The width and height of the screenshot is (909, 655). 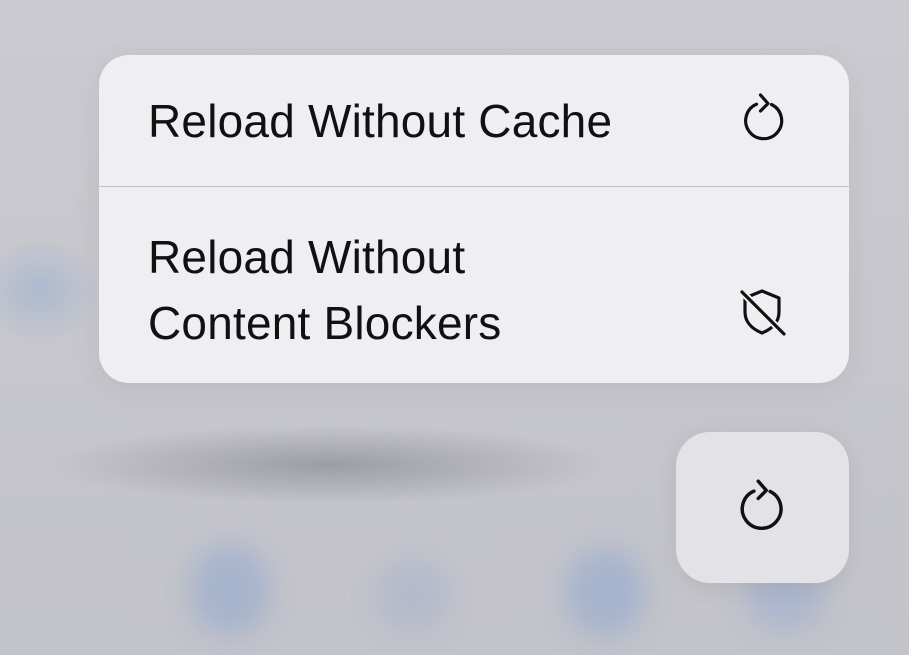 What do you see at coordinates (763, 313) in the screenshot?
I see `shield-slash-icon` at bounding box center [763, 313].